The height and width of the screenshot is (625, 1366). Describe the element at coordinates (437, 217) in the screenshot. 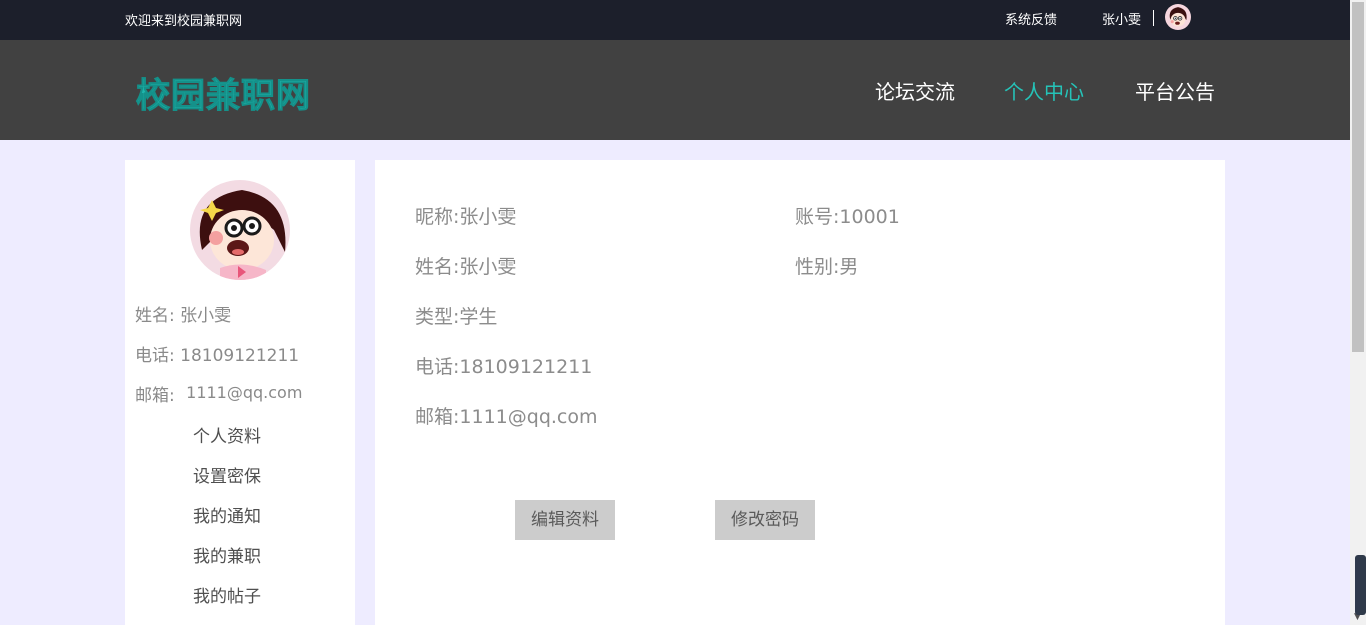

I see `nickname-label: 昵称:` at that location.